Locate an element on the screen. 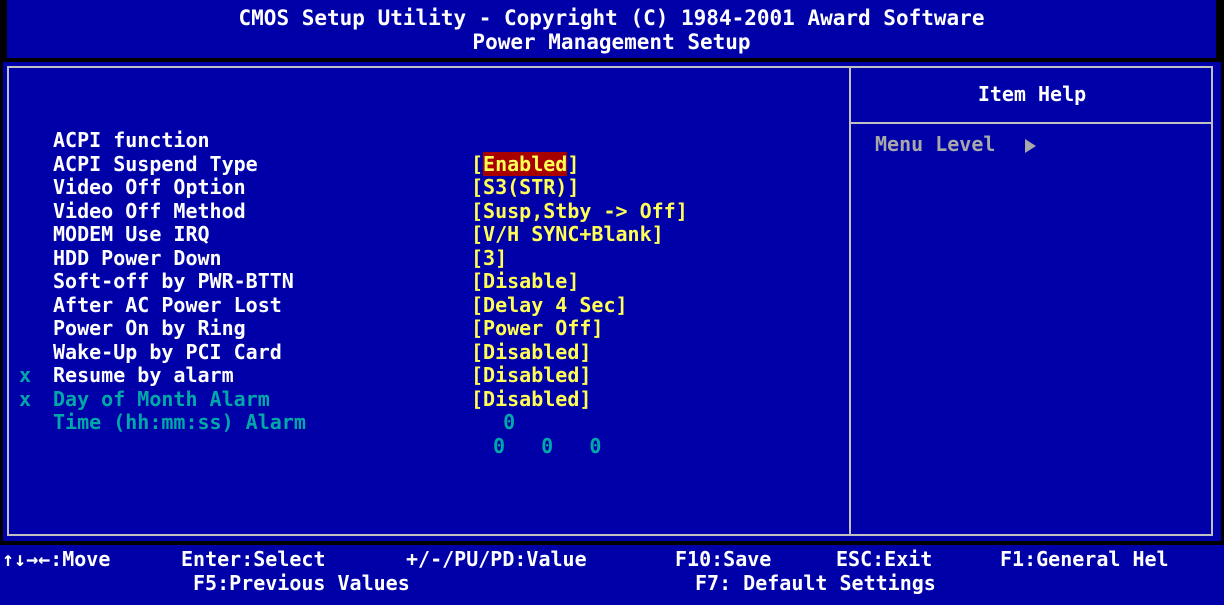 Image resolution: width=1224 pixels, height=605 pixels. setting-row-time-alarm: x Time (hh:mm:ss) Alarm 0 0 0 is located at coordinates (428, 410).